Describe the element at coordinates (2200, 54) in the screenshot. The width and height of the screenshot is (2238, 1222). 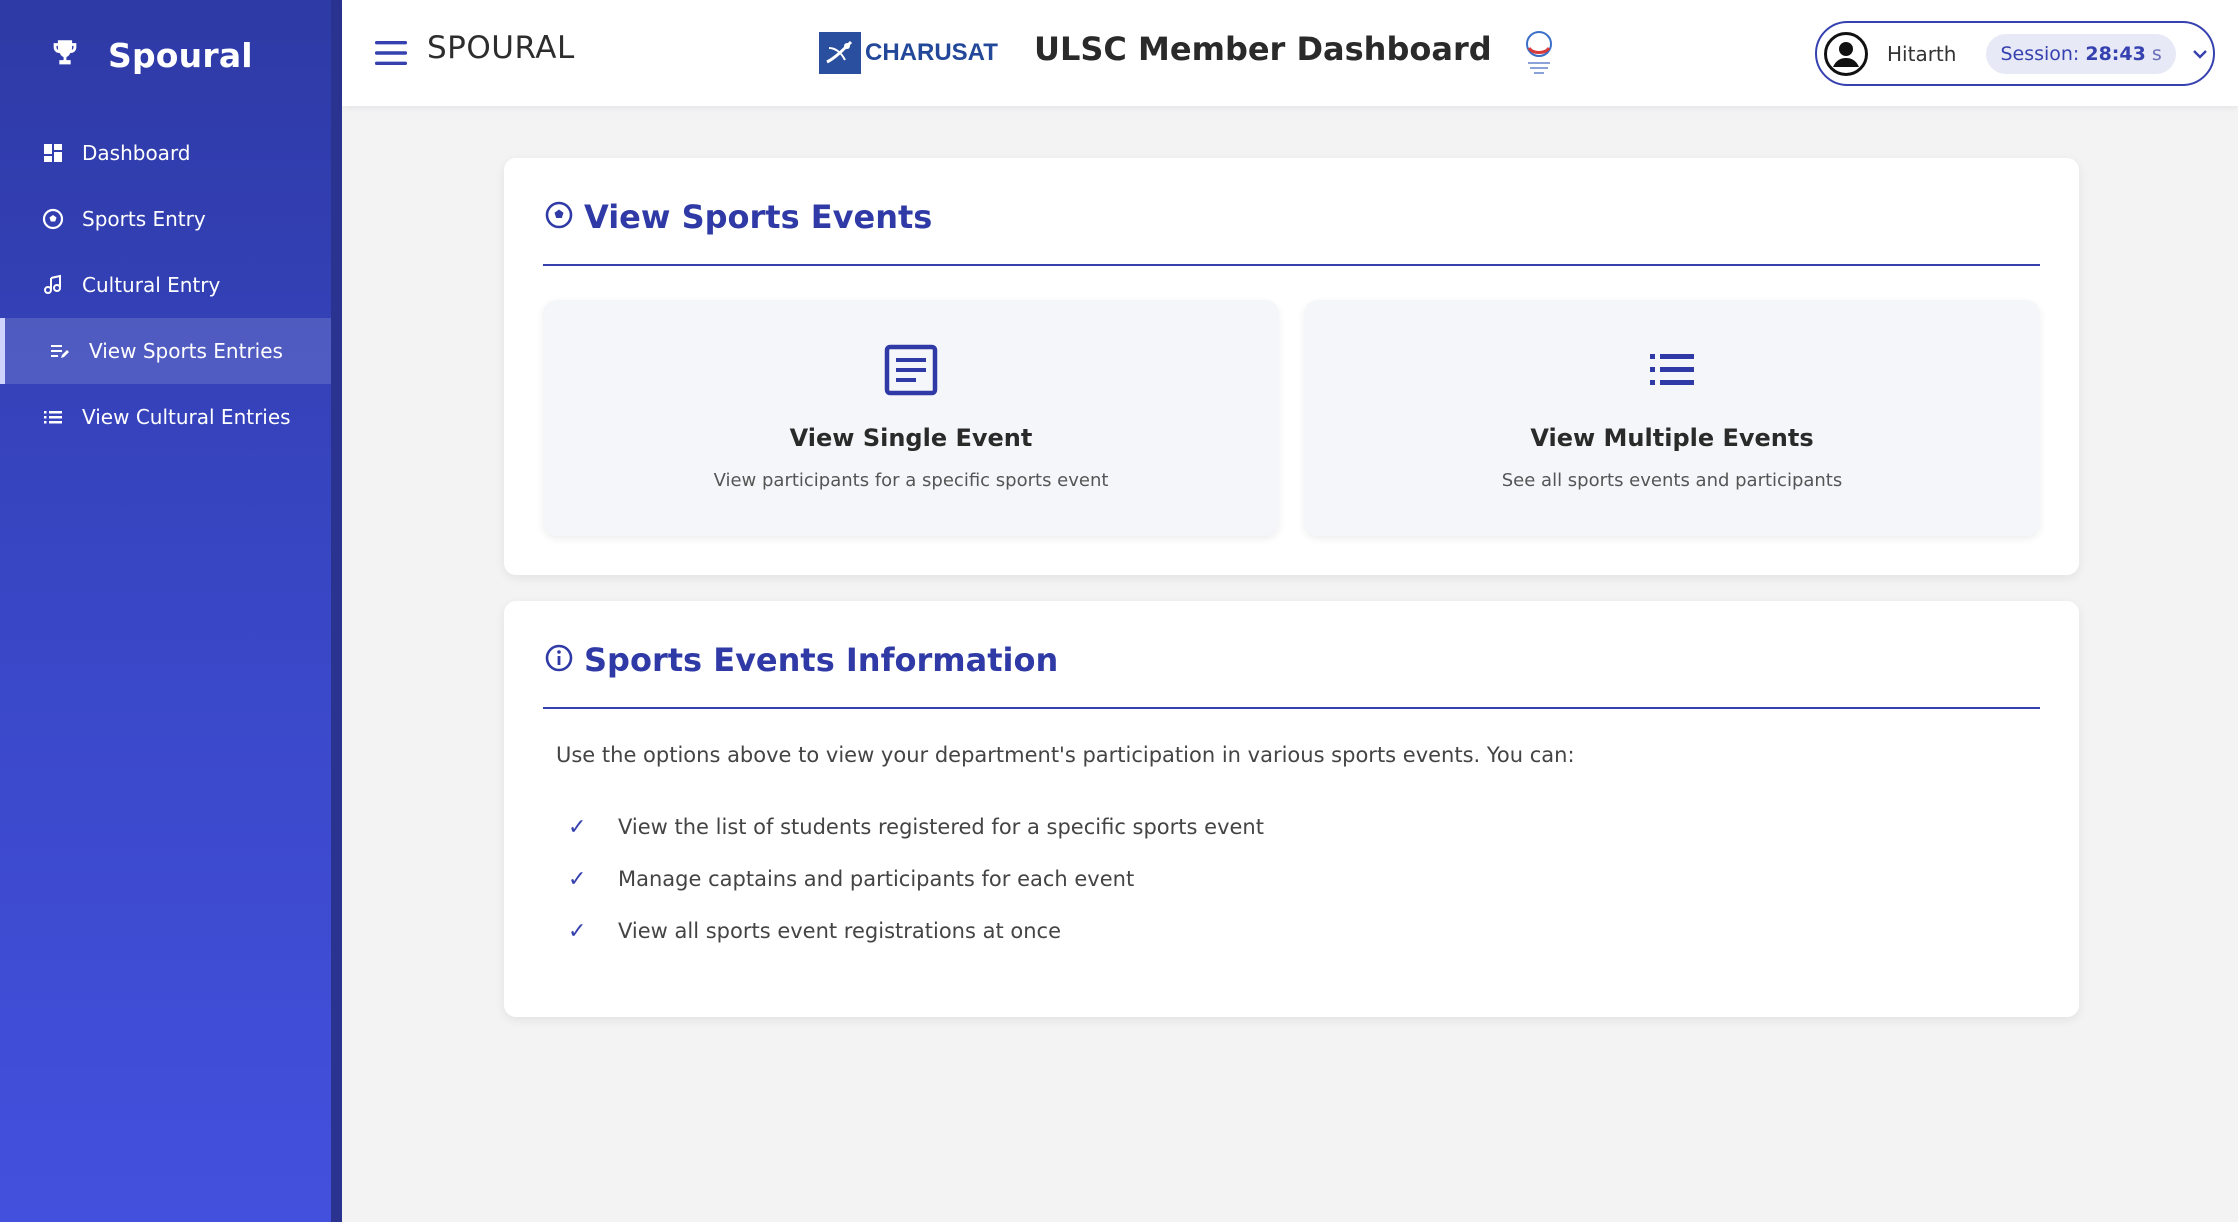
I see `chevron-down-icon` at that location.